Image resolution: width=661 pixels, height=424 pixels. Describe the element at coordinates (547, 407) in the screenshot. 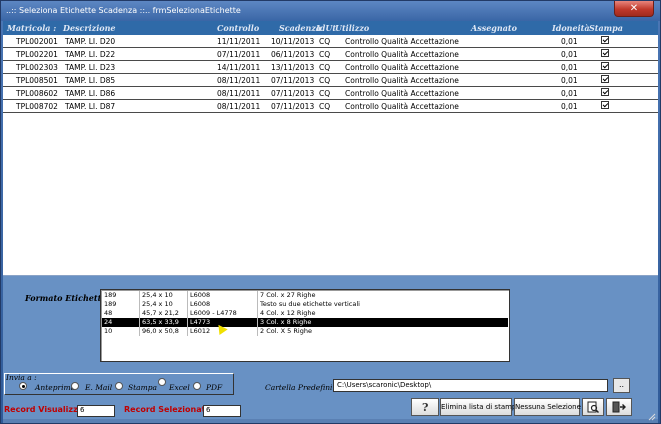

I see `nessuna-selezione-button: Nessuna Selezione` at that location.